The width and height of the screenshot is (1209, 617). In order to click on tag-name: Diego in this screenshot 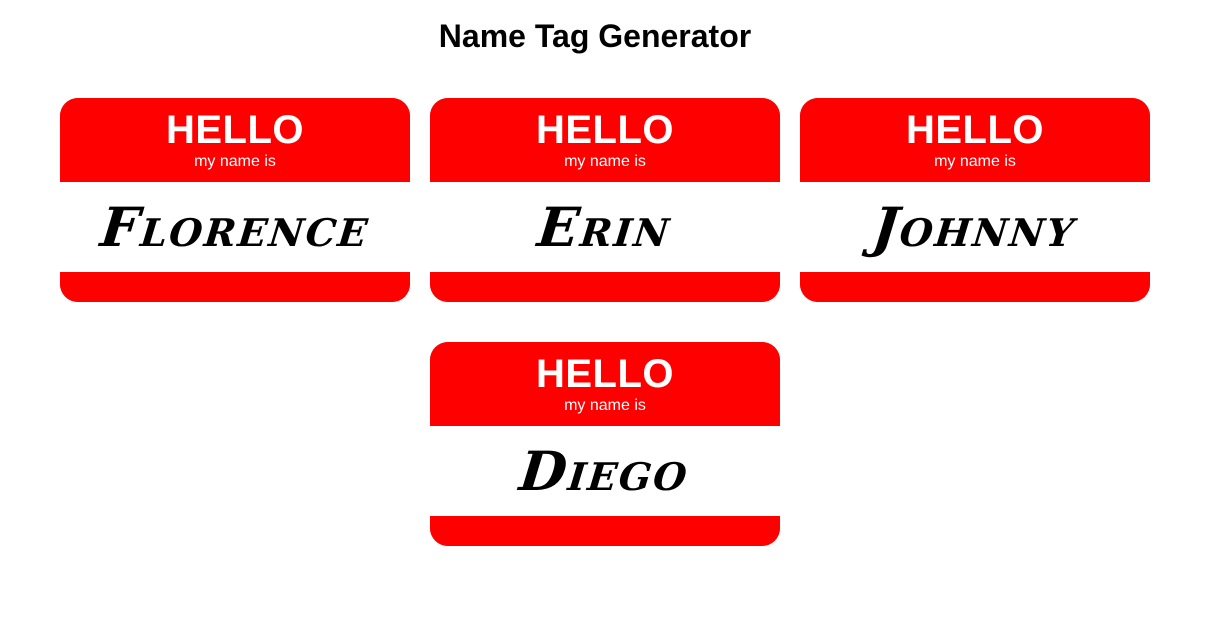, I will do `click(605, 471)`.